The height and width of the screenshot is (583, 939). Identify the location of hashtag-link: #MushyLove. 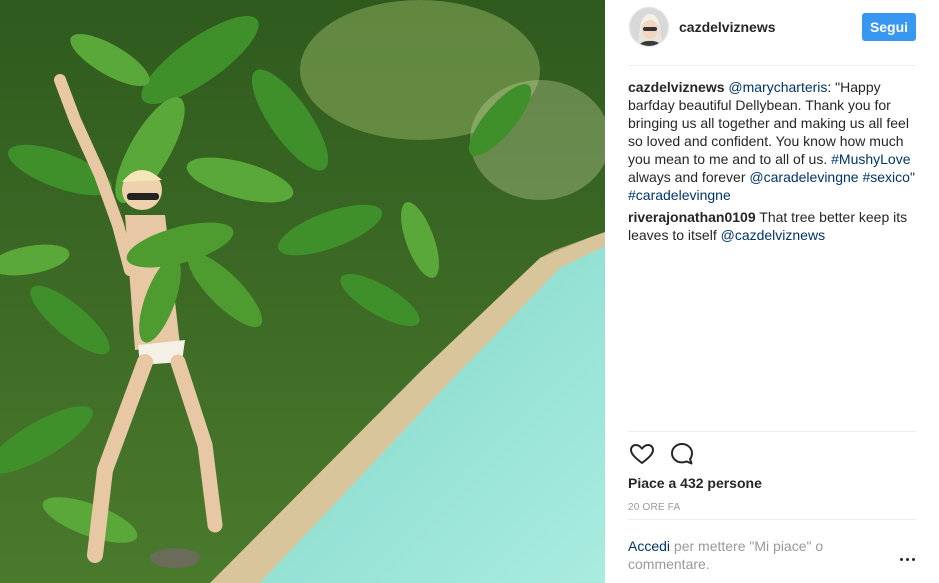
(870, 159).